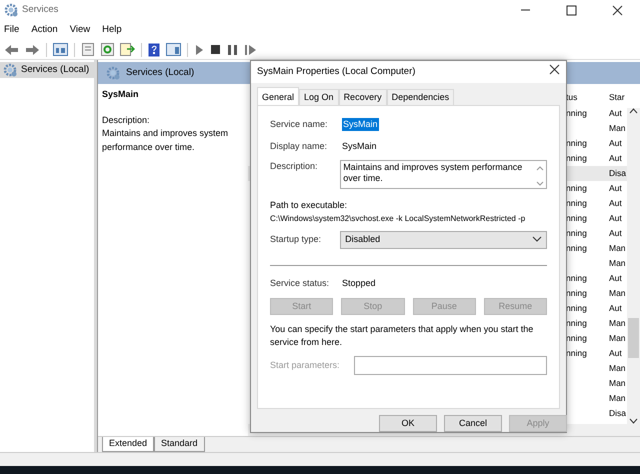 The image size is (640, 474). What do you see at coordinates (80, 30) in the screenshot?
I see `menu-item: View` at bounding box center [80, 30].